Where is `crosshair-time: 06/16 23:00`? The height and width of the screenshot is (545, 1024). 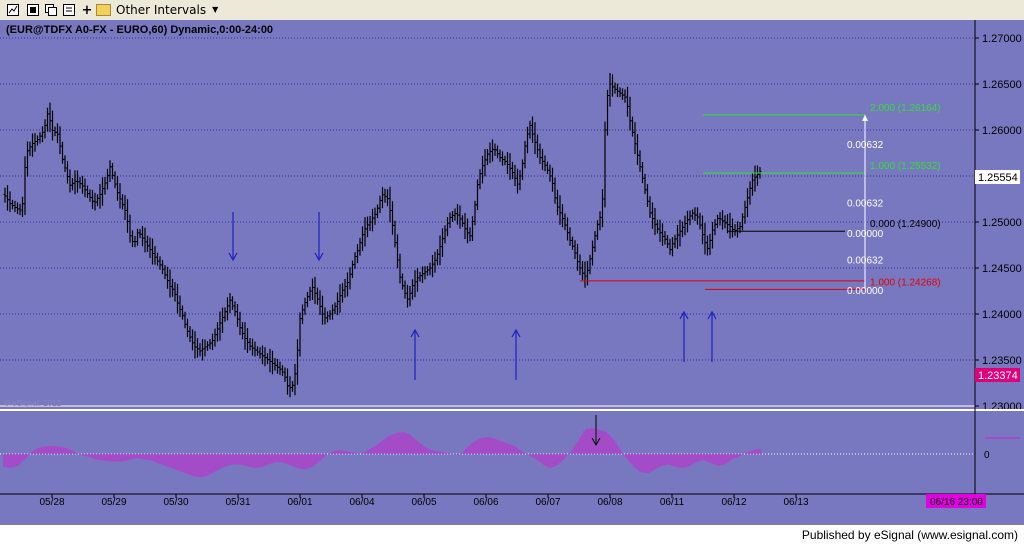
crosshair-time: 06/16 23:00 is located at coordinates (956, 502).